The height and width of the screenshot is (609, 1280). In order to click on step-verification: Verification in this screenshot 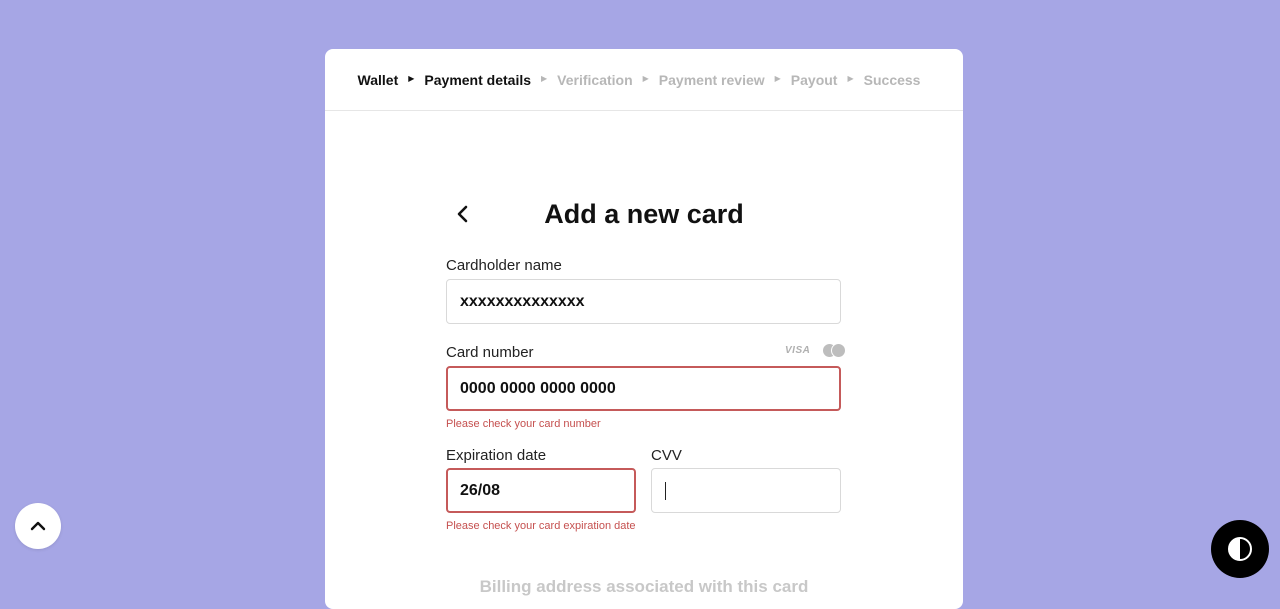, I will do `click(595, 79)`.